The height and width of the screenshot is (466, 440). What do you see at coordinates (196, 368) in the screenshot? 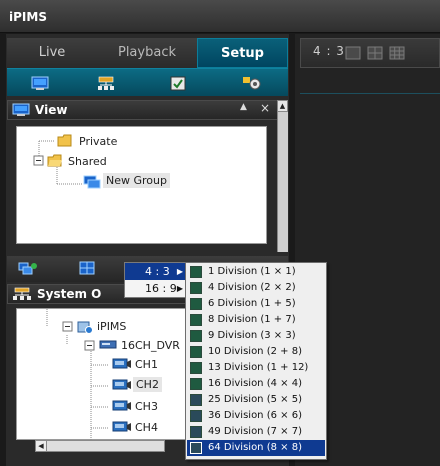
I see `grid-1-plus-12-icon` at bounding box center [196, 368].